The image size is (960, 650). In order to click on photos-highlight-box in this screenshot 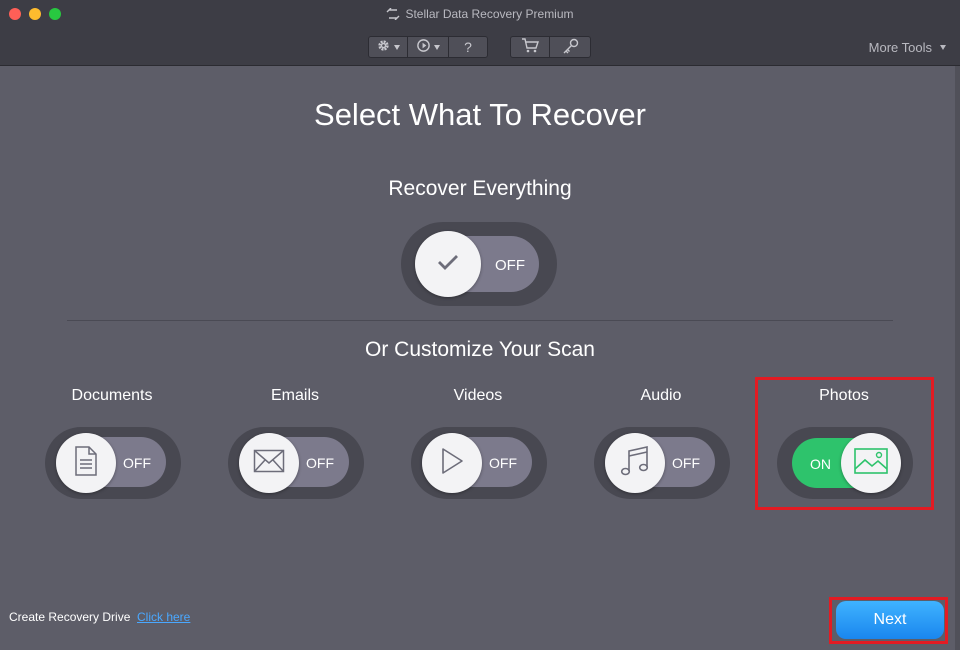, I will do `click(844, 443)`.